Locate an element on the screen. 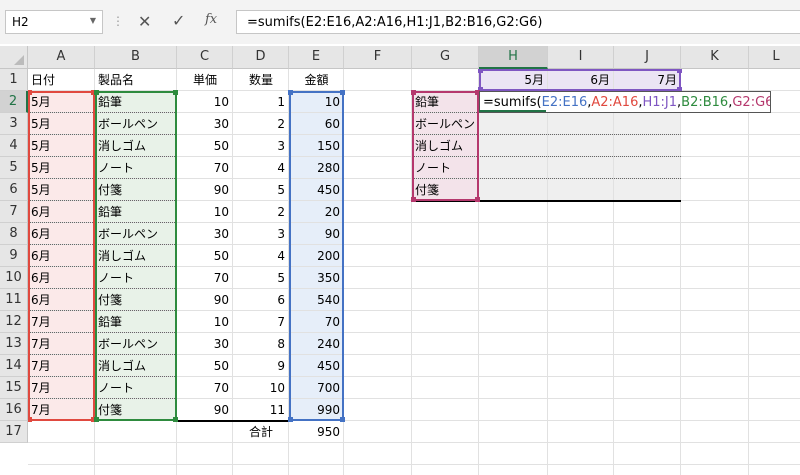 Image resolution: width=800 pixels, height=475 pixels. cell-c6: 90 is located at coordinates (205, 190).